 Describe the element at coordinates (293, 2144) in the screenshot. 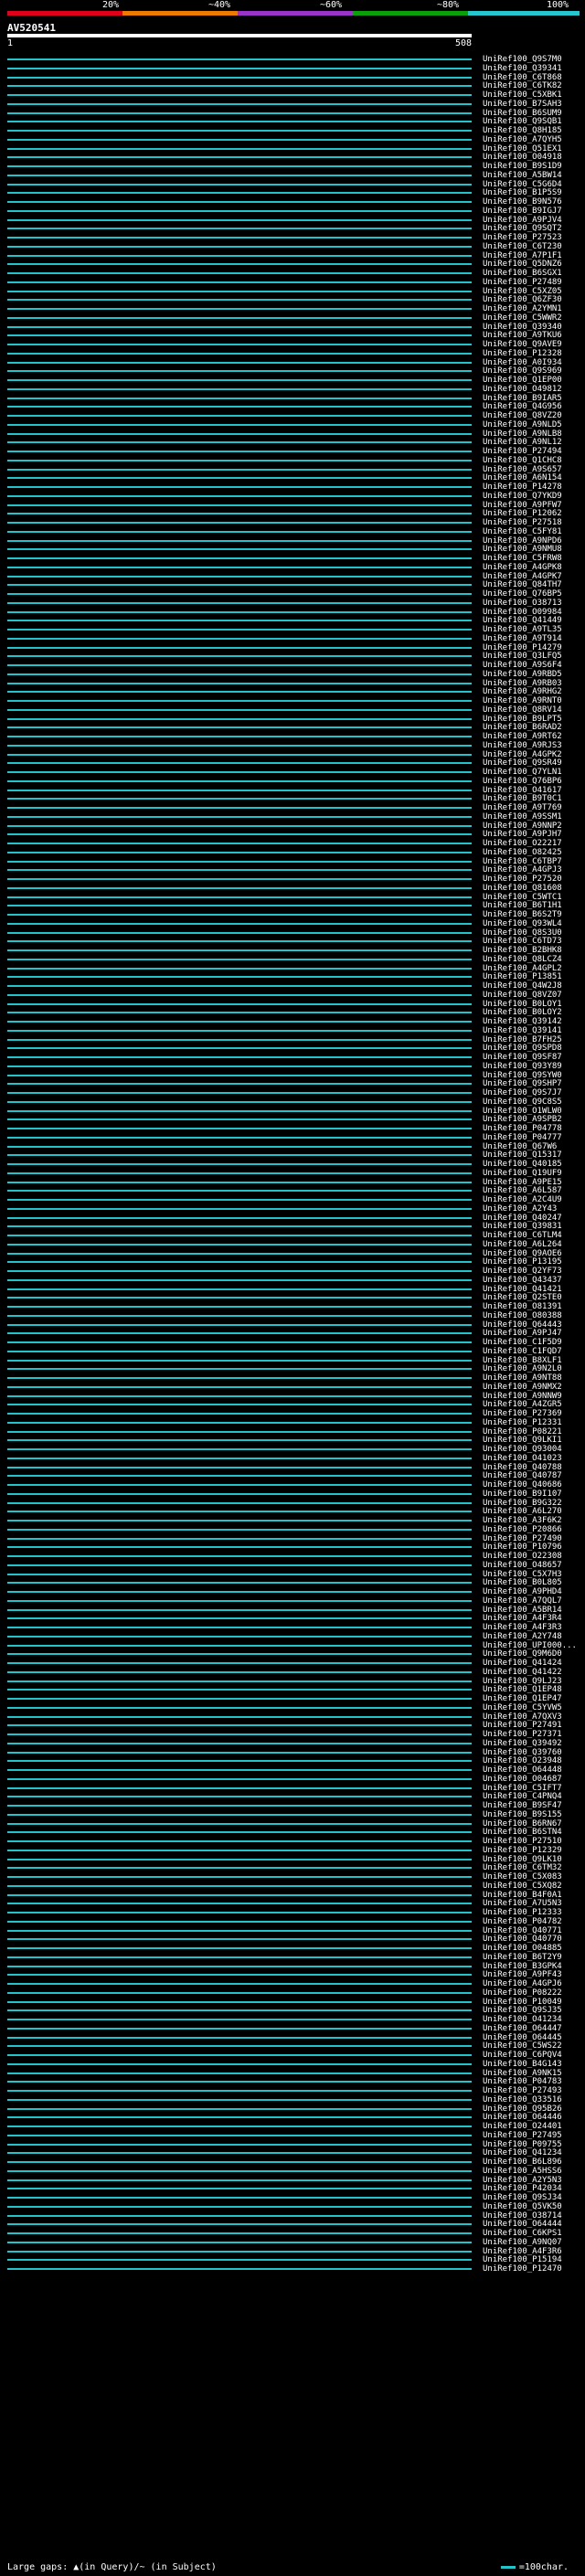

I see `hit-row: UniRef100_P09755` at that location.